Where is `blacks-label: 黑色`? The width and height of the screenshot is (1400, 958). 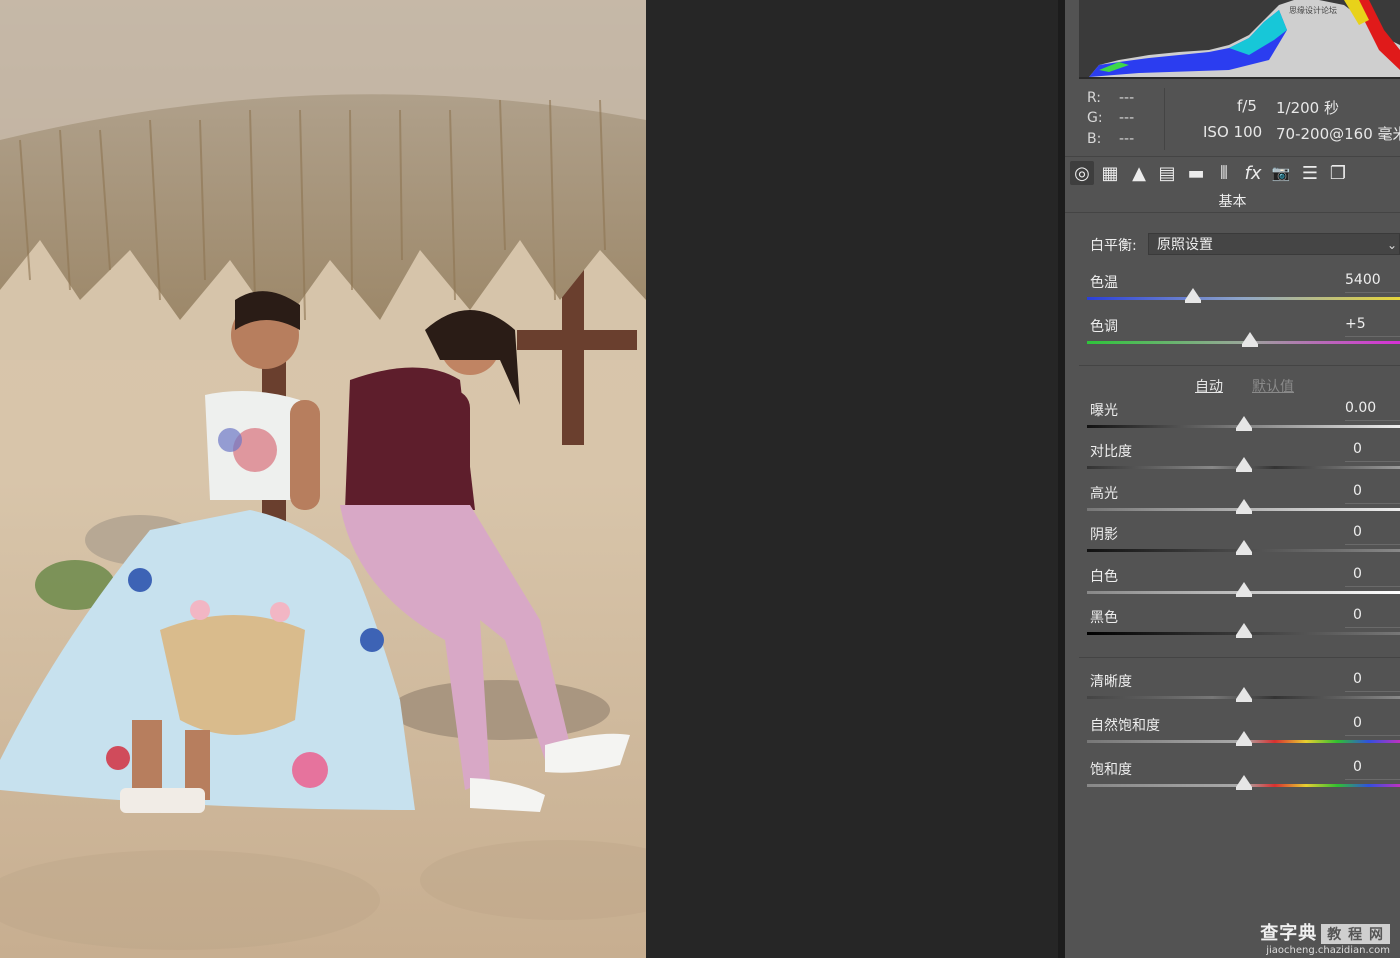 blacks-label: 黑色 is located at coordinates (1104, 618).